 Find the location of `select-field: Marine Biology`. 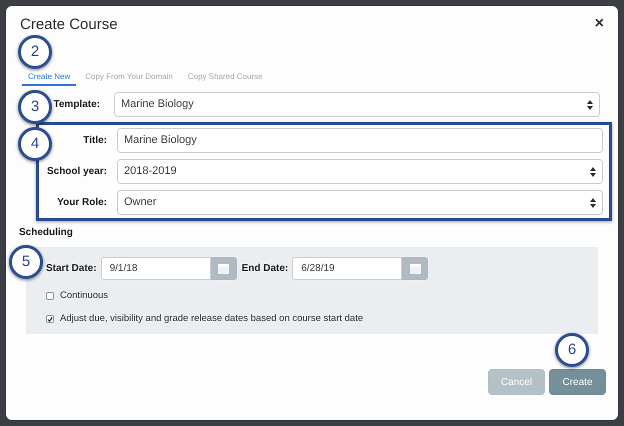

select-field: Marine Biology is located at coordinates (357, 104).